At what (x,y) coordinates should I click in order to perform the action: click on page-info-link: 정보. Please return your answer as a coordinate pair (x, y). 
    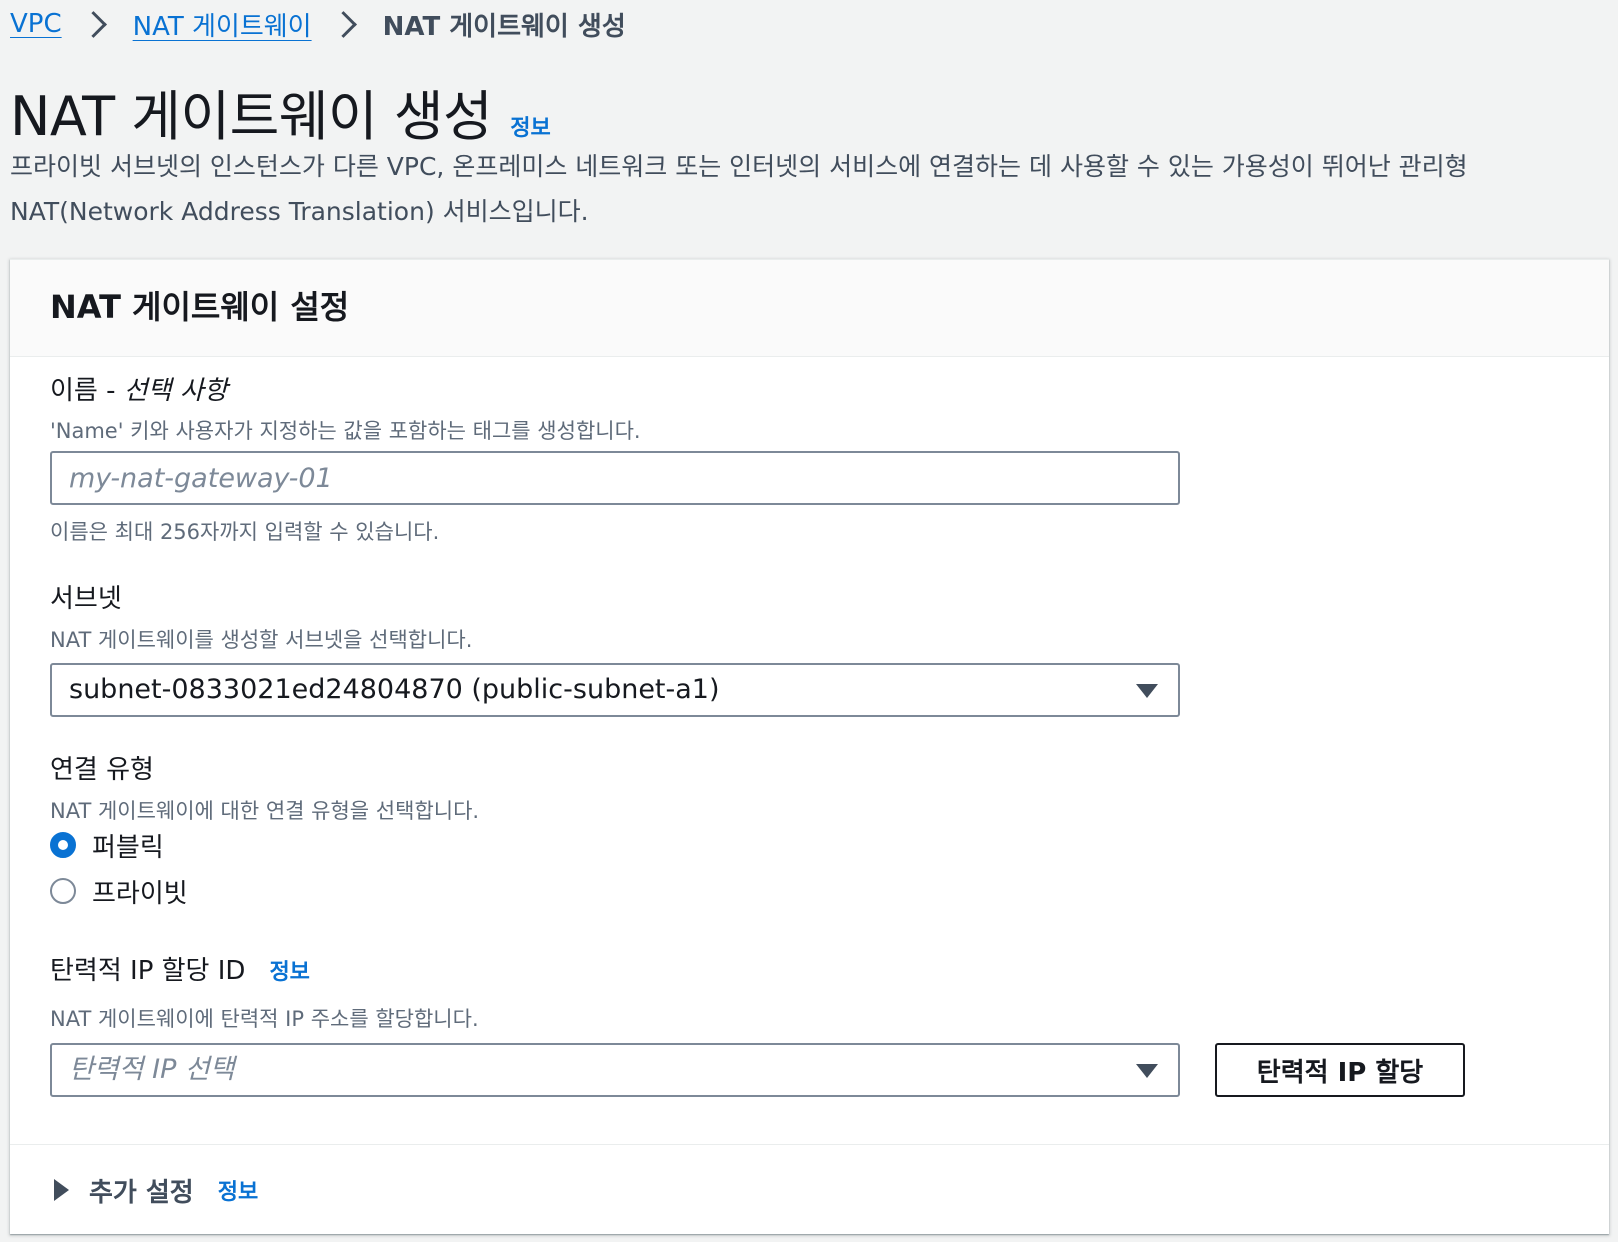
    Looking at the image, I should click on (530, 126).